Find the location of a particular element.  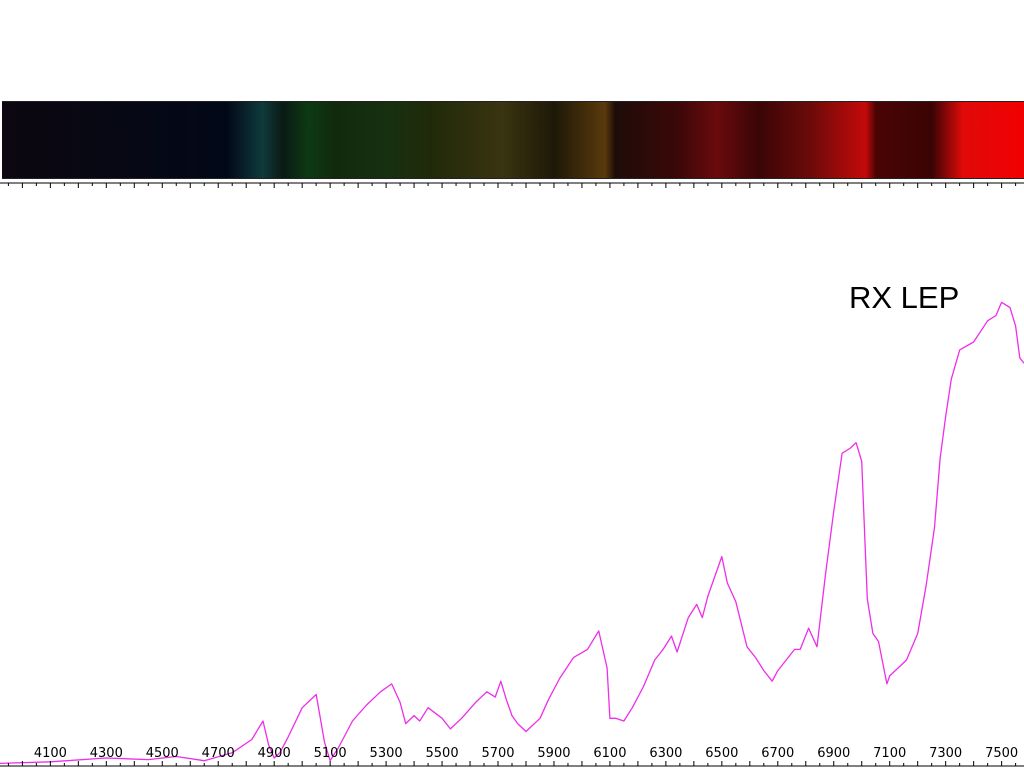

x-tick-label: 5300 is located at coordinates (386, 753).